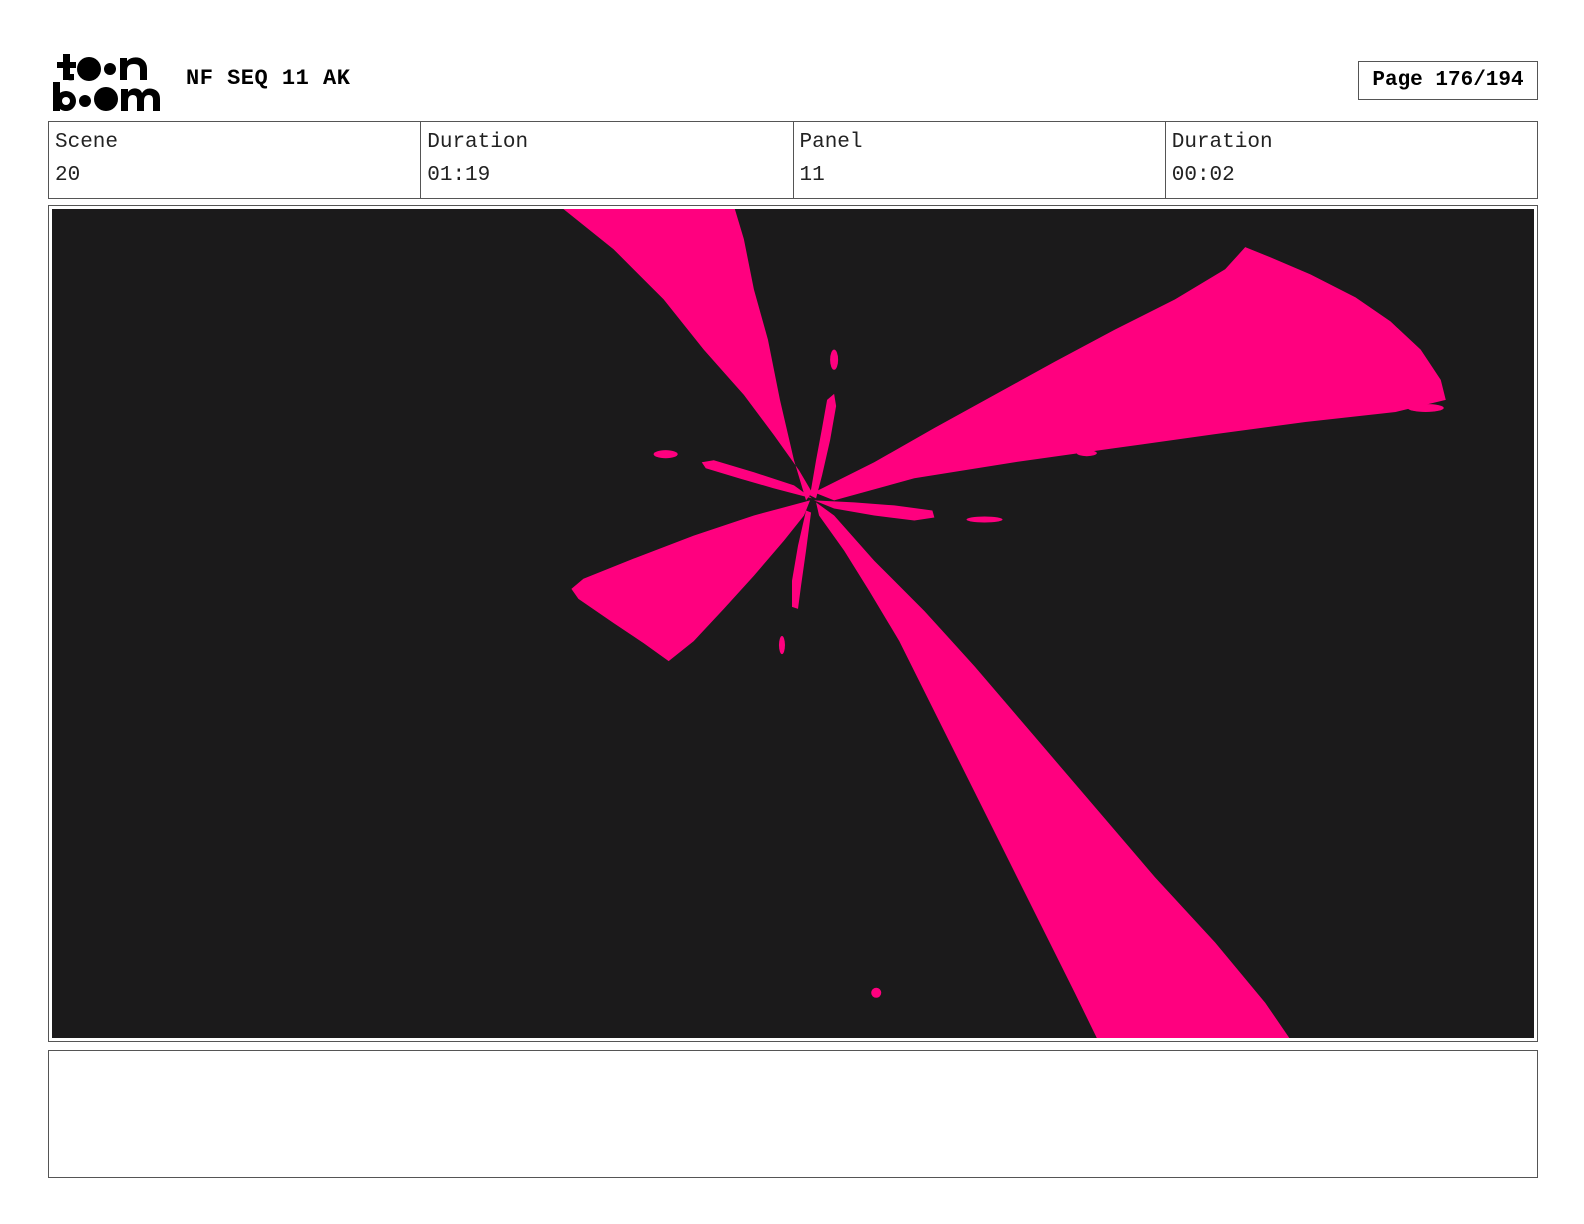 The height and width of the screenshot is (1224, 1584). I want to click on panel-duration-cell: Duration 00:02, so click(1350, 160).